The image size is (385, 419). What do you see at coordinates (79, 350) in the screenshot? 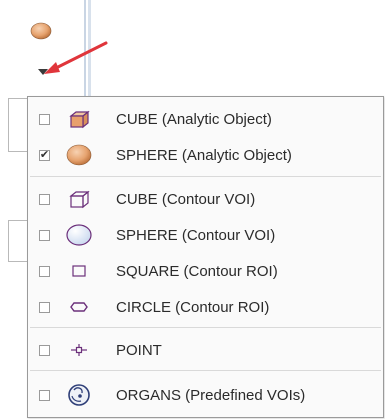
I see `point-icon` at bounding box center [79, 350].